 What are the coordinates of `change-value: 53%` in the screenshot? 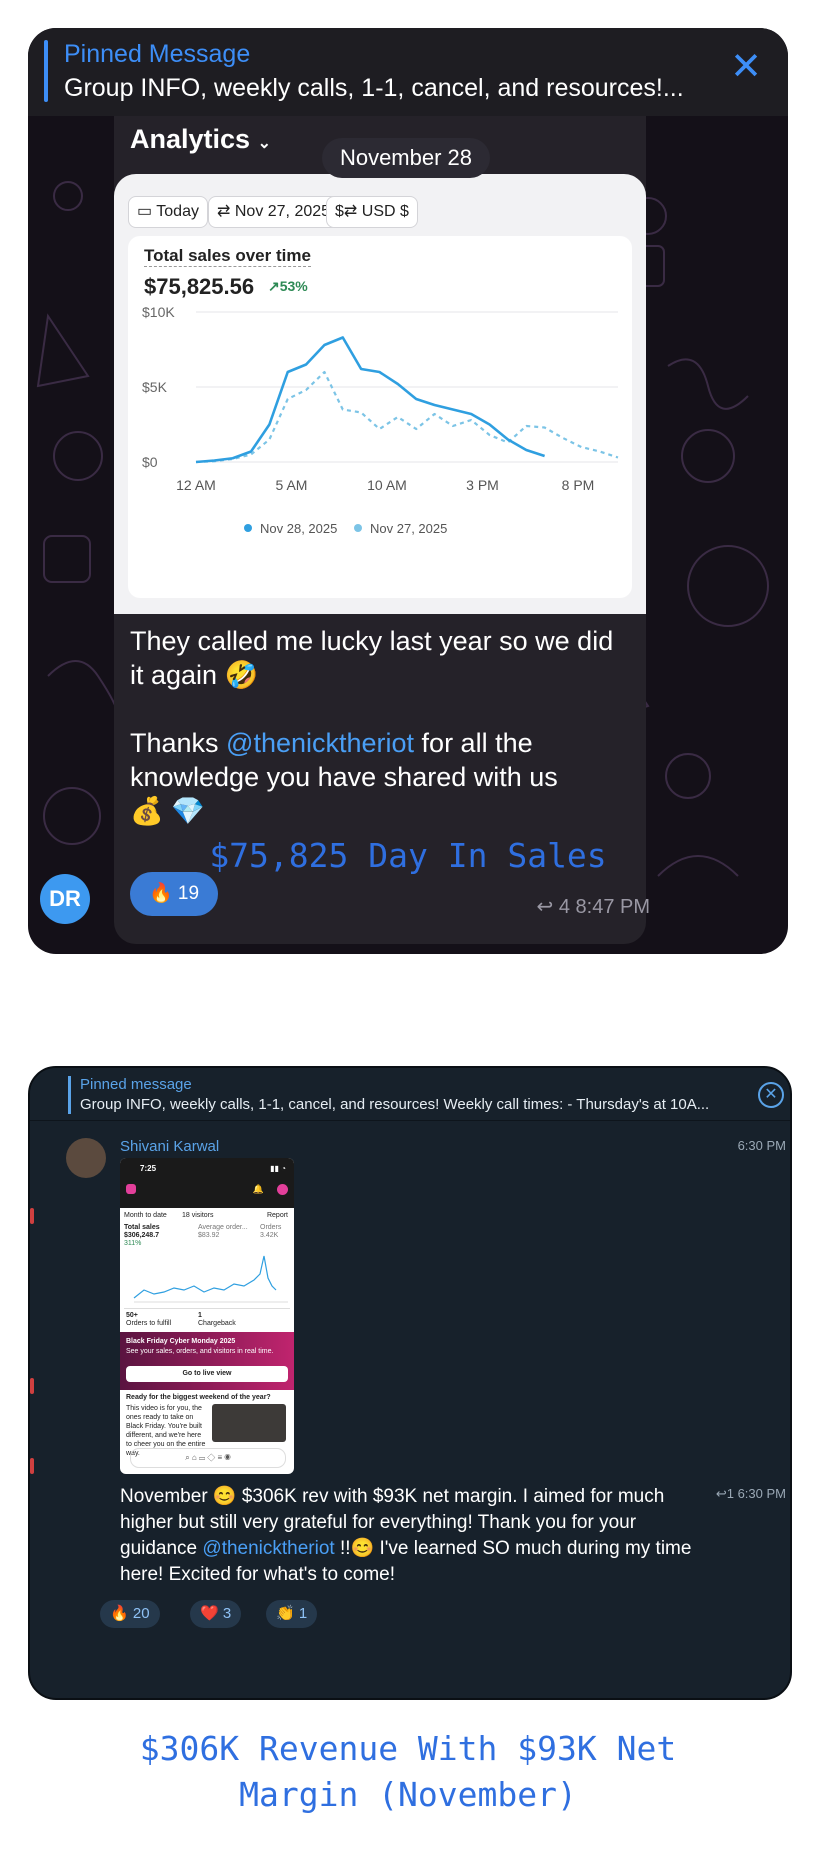 It's located at (293, 286).